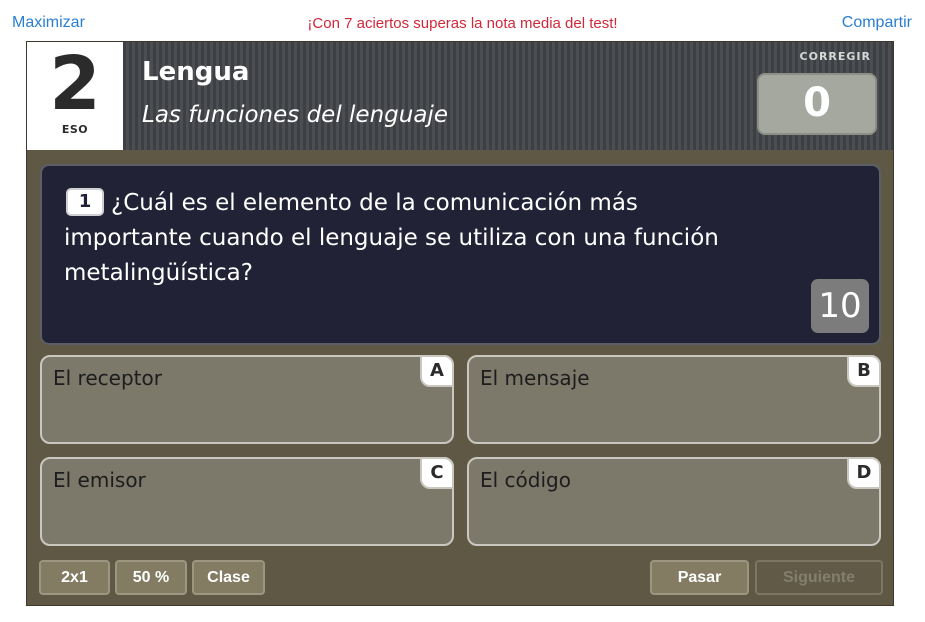 The image size is (925, 622). Describe the element at coordinates (295, 115) in the screenshot. I see `topic-subtitle: Las funciones del lenguaje` at that location.